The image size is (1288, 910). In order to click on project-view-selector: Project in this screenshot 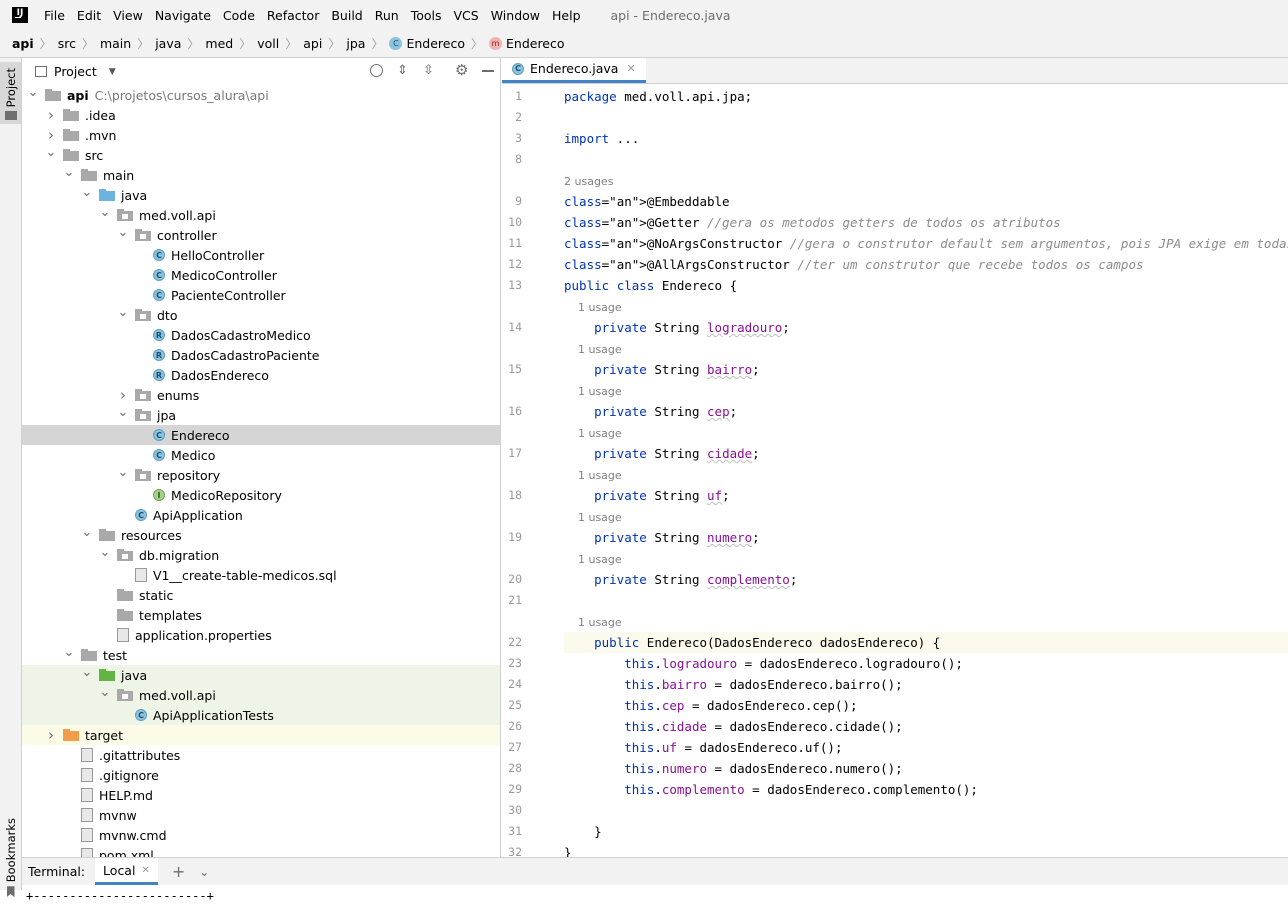, I will do `click(75, 71)`.